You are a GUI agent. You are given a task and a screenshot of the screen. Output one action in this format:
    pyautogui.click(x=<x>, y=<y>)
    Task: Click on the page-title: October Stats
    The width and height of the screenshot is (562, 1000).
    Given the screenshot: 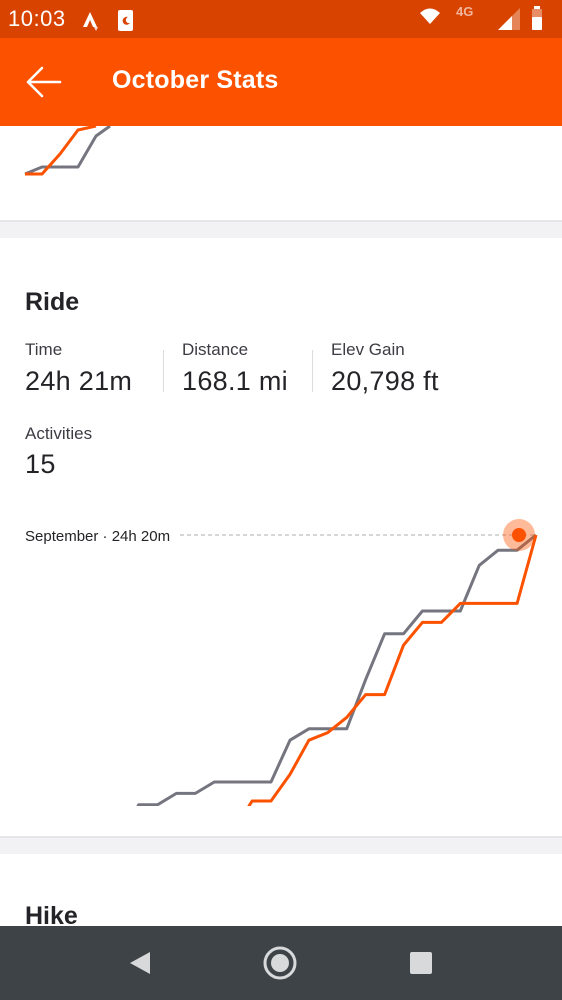 What is the action you would take?
    pyautogui.click(x=195, y=80)
    